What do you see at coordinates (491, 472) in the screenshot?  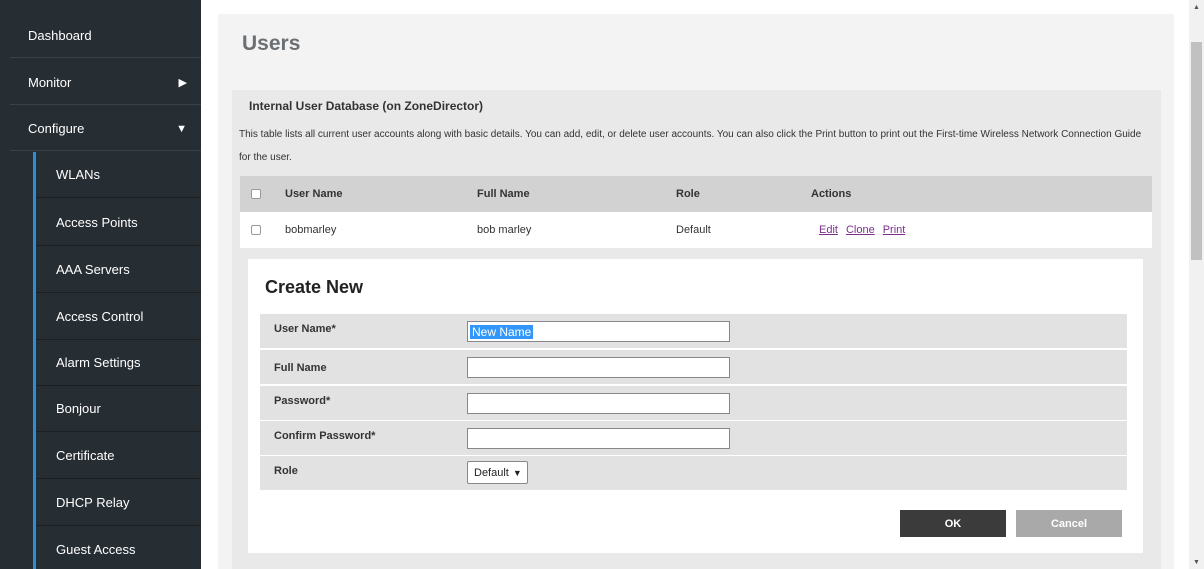 I see `role-select-value: Default` at bounding box center [491, 472].